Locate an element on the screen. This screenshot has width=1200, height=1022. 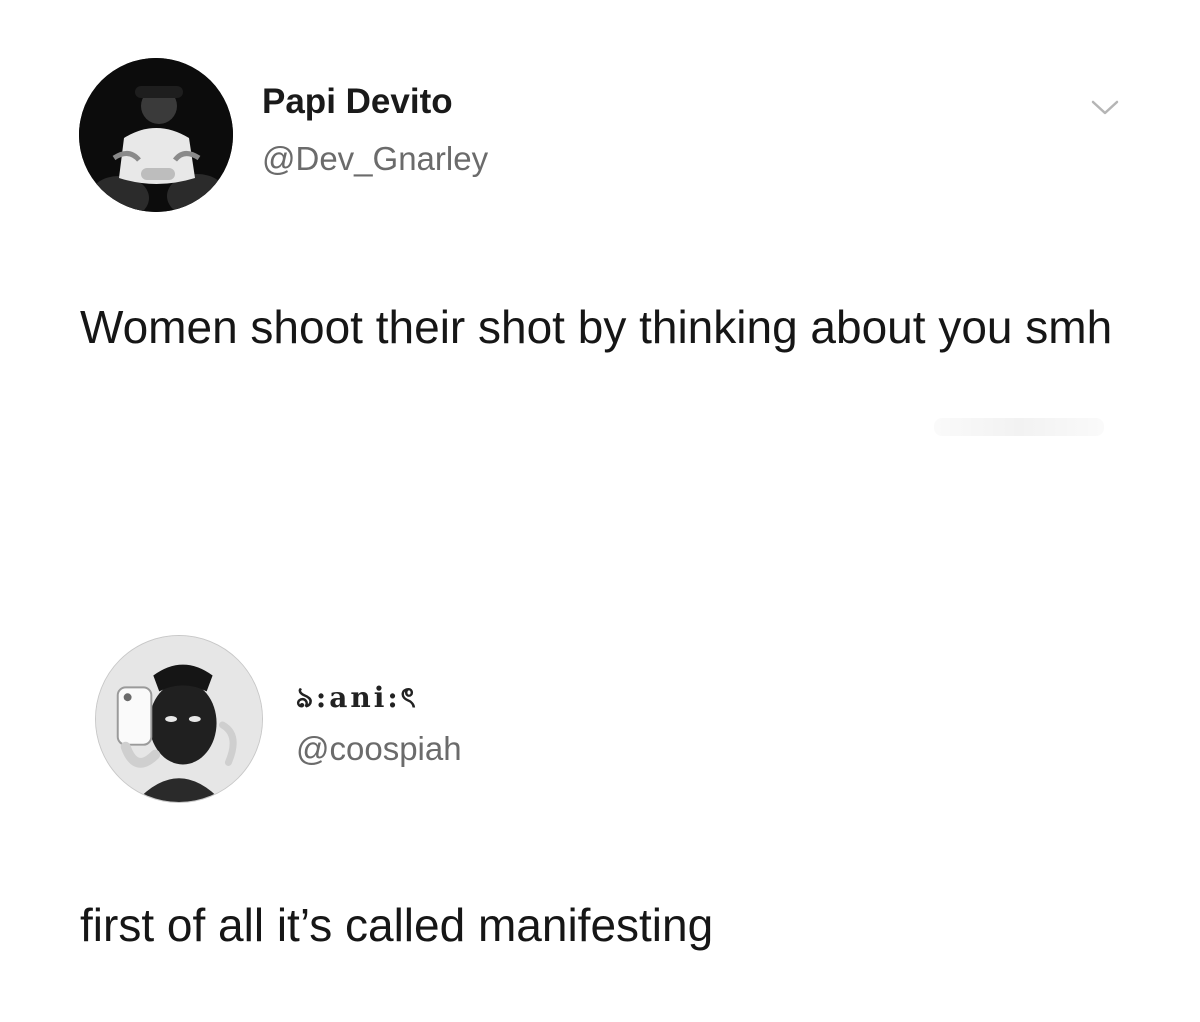
user-handle: @coospiah is located at coordinates (379, 749).